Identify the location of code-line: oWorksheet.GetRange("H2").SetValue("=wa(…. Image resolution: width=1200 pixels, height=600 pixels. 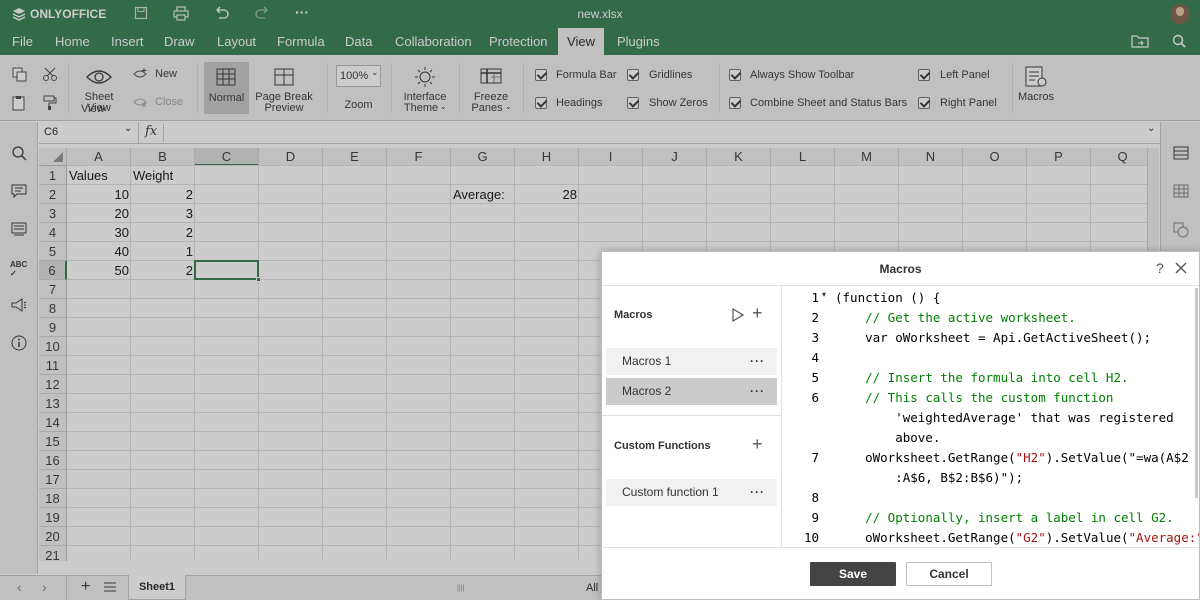
(1012, 457).